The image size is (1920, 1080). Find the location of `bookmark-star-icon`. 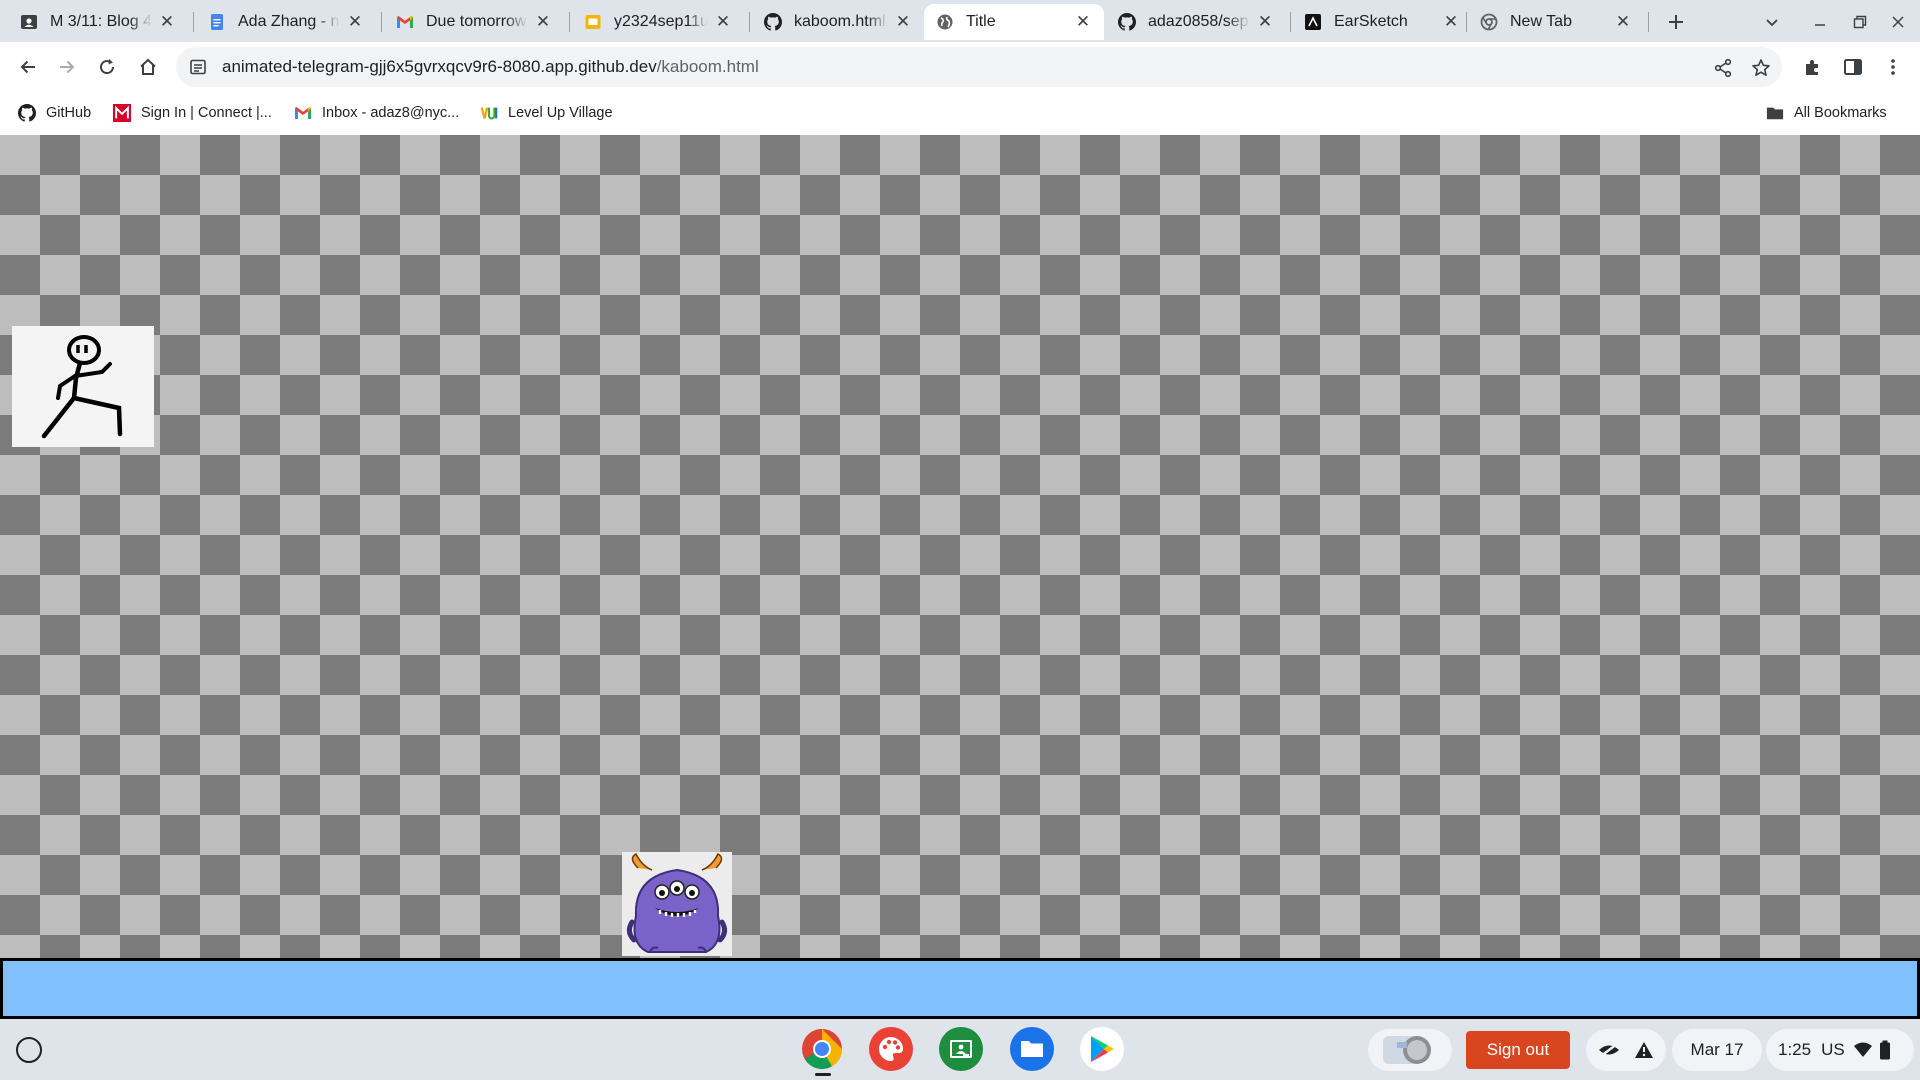

bookmark-star-icon is located at coordinates (1761, 68).